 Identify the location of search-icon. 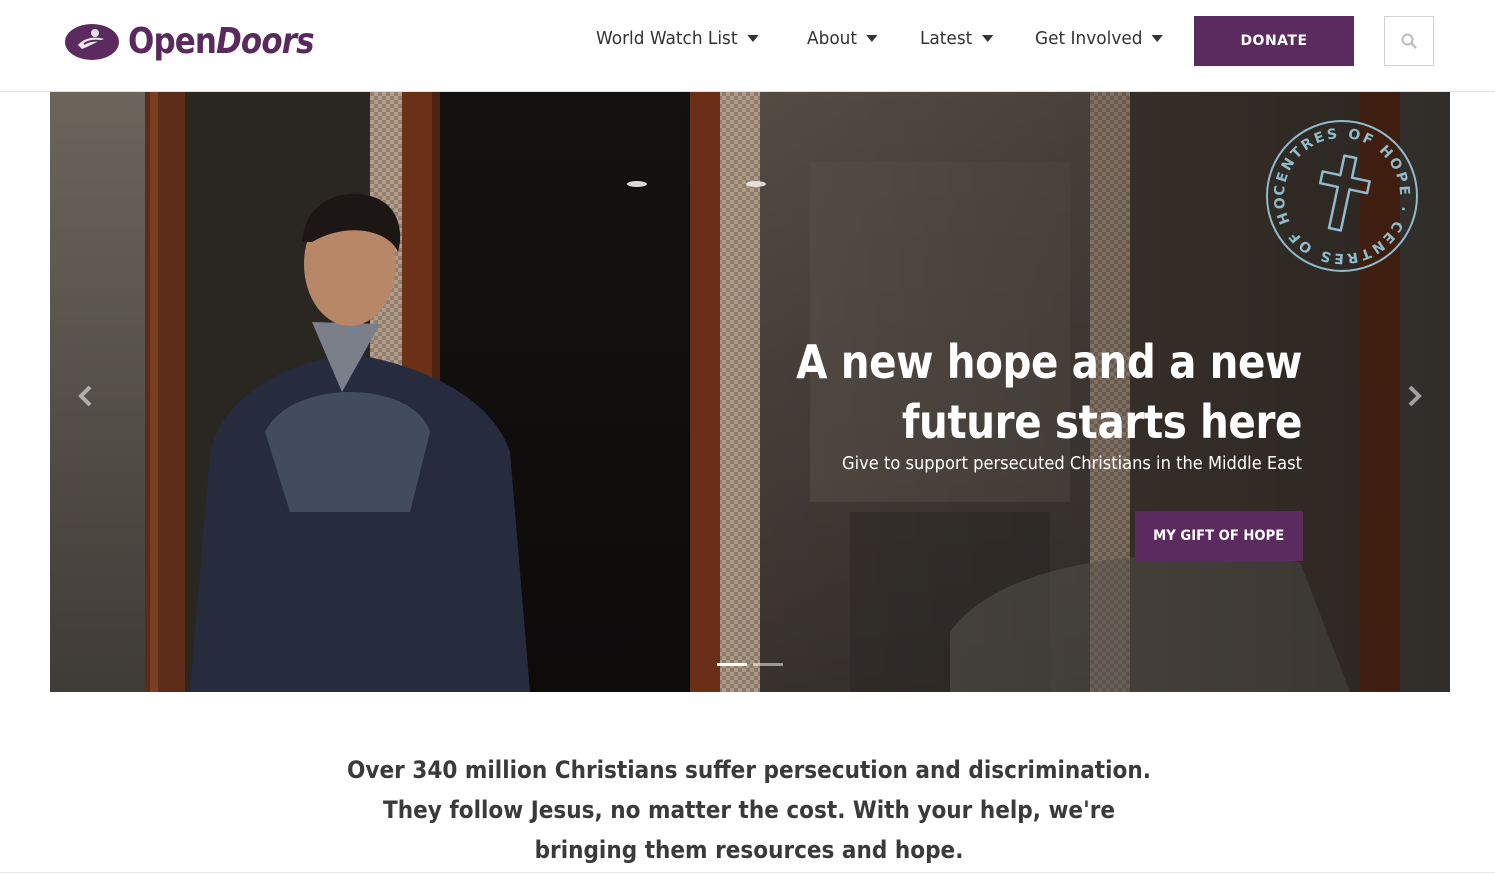
(1409, 41).